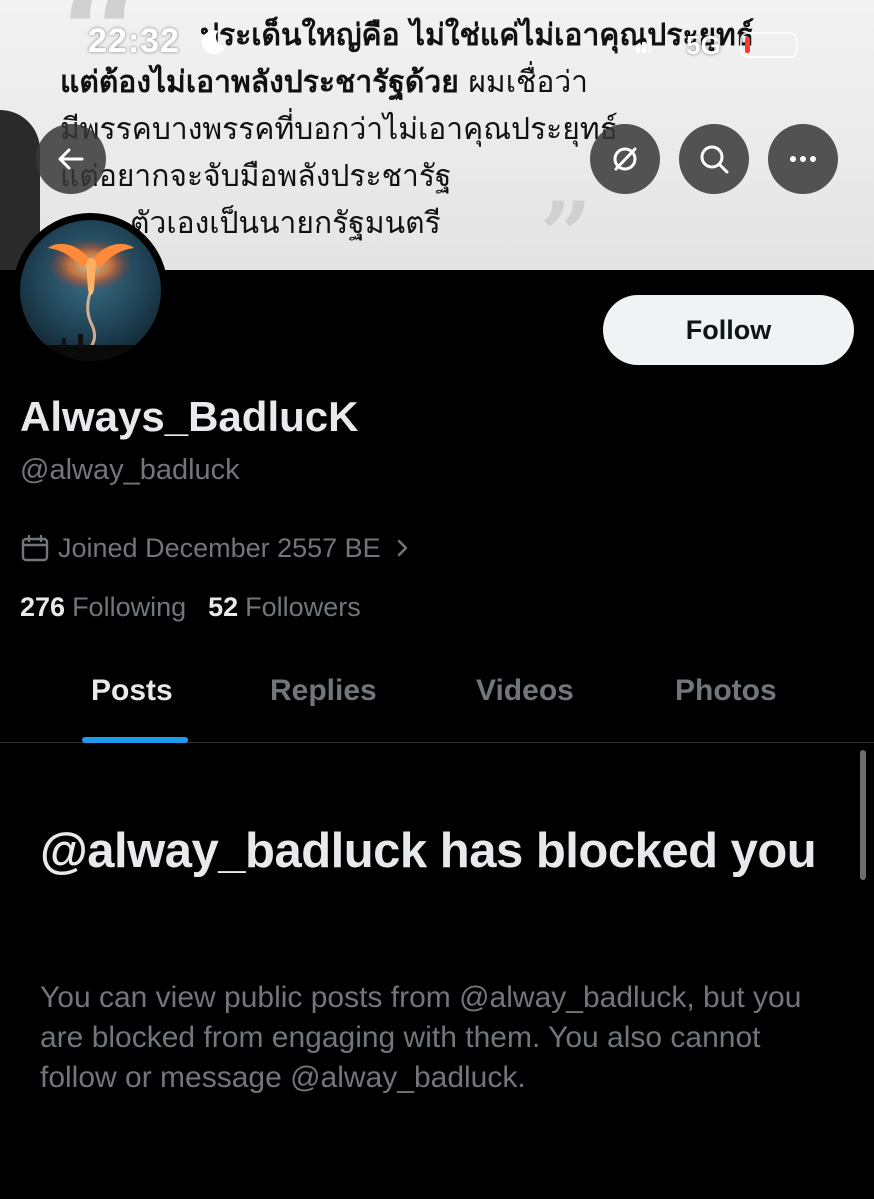 This screenshot has height=1199, width=874. I want to click on blocked-title: @alway_badluck has blocked you, so click(428, 851).